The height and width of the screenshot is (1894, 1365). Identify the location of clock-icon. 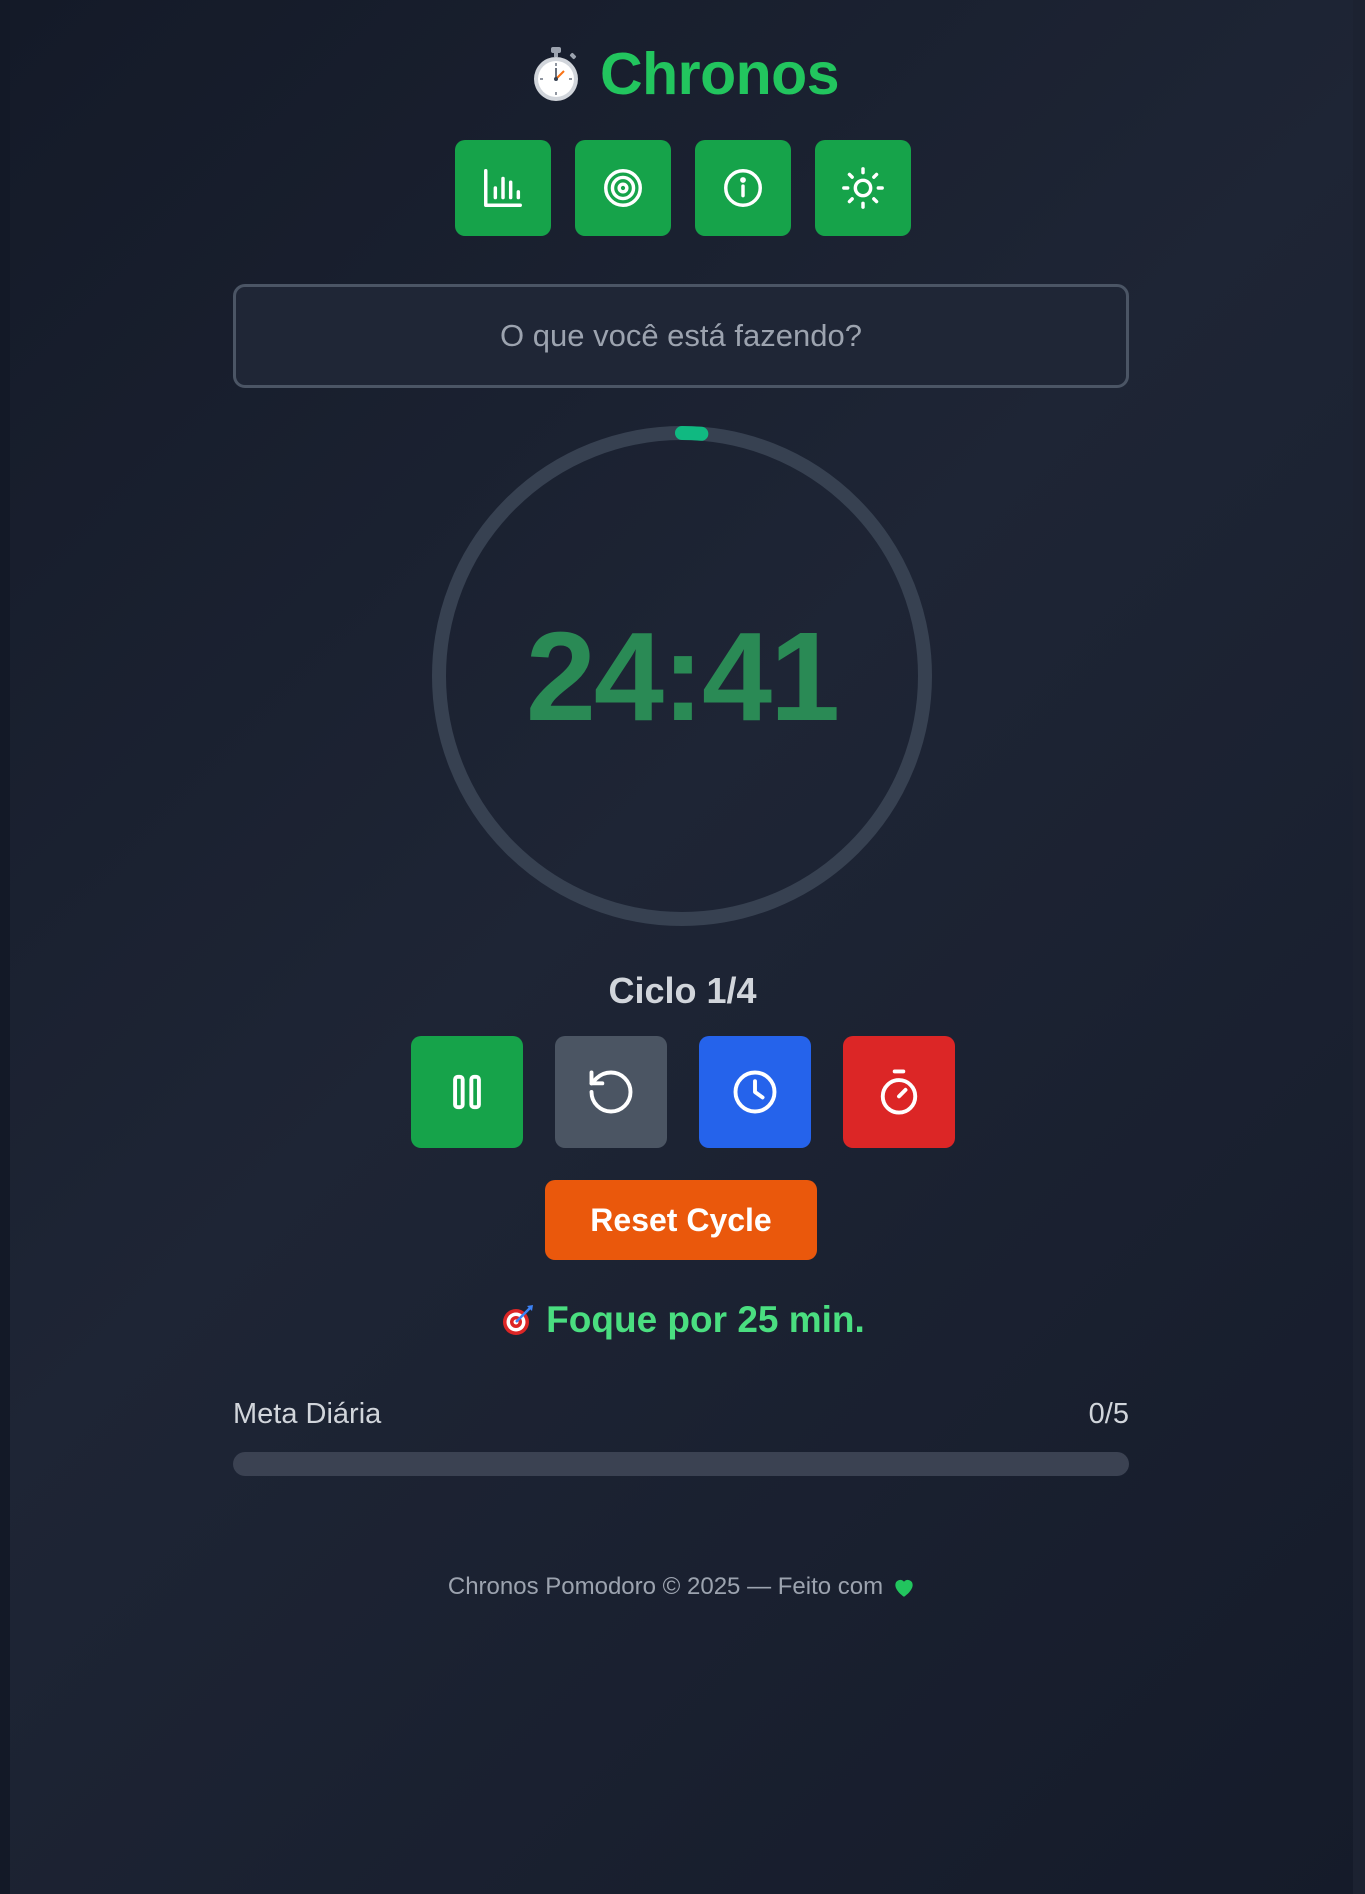
(754, 1092).